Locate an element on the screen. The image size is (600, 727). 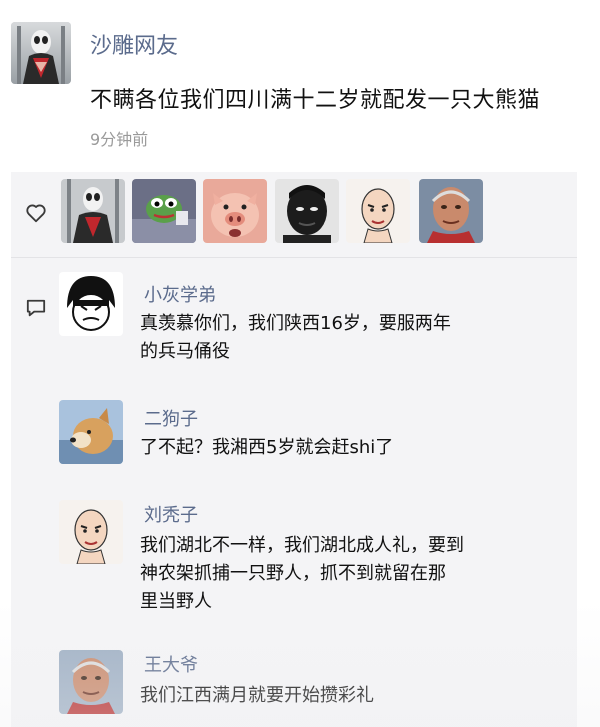
comment-line: 神农架抓捕一只野人，抓不到就留在那 is located at coordinates (293, 573).